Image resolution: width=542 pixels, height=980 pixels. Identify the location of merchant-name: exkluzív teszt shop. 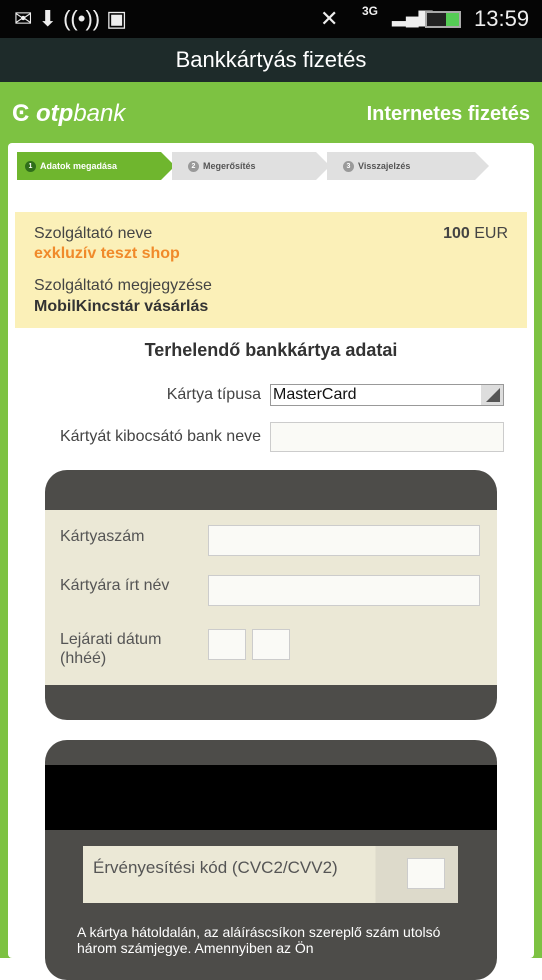
(107, 253).